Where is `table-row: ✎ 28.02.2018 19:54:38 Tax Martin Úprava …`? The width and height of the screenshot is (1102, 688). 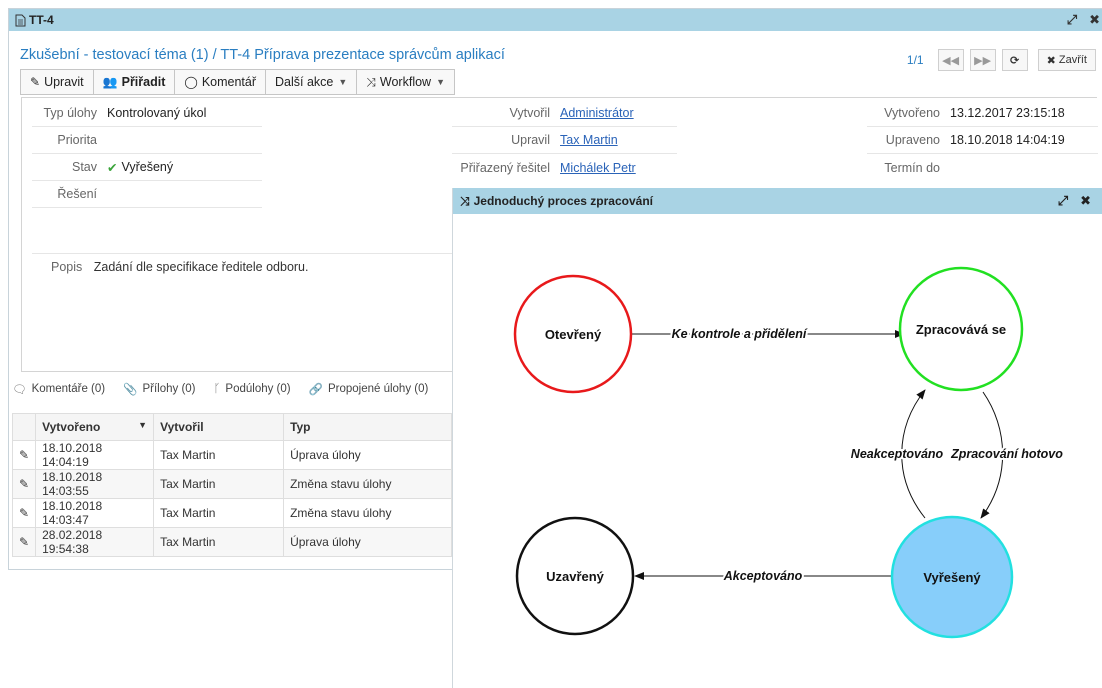
table-row: ✎ 28.02.2018 19:54:38 Tax Martin Úprava … is located at coordinates (231, 542).